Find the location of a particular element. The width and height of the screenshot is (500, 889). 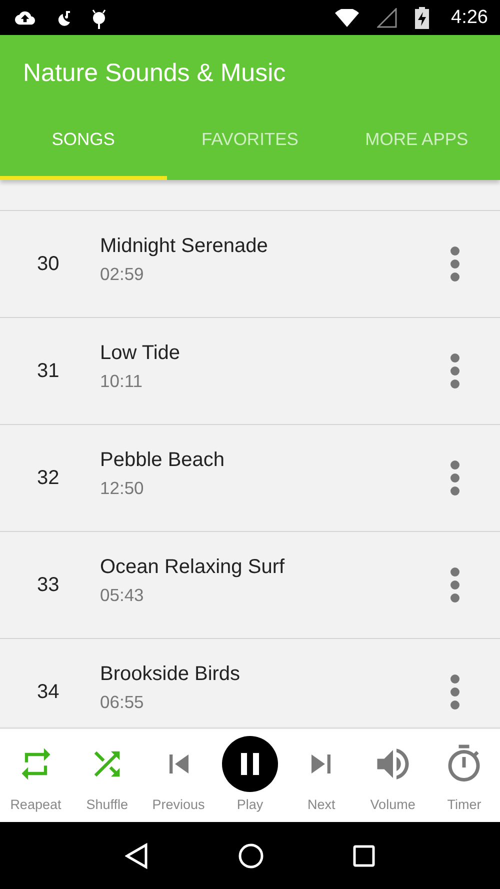

status-time: 4:26 is located at coordinates (469, 17).